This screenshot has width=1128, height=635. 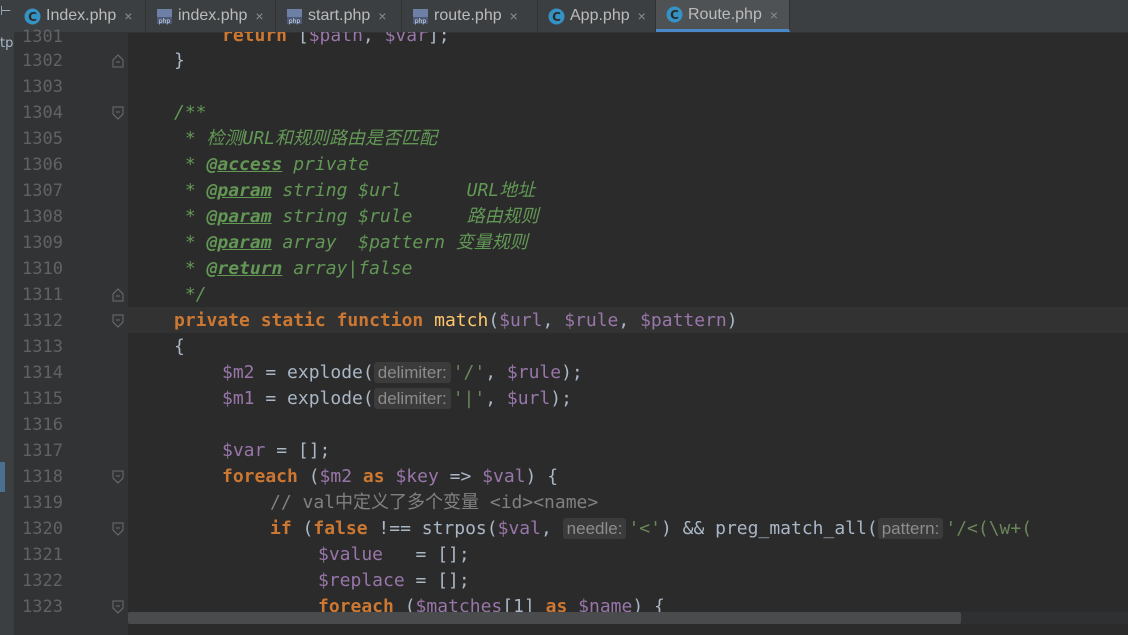 I want to click on tab-label: index.php, so click(x=213, y=15).